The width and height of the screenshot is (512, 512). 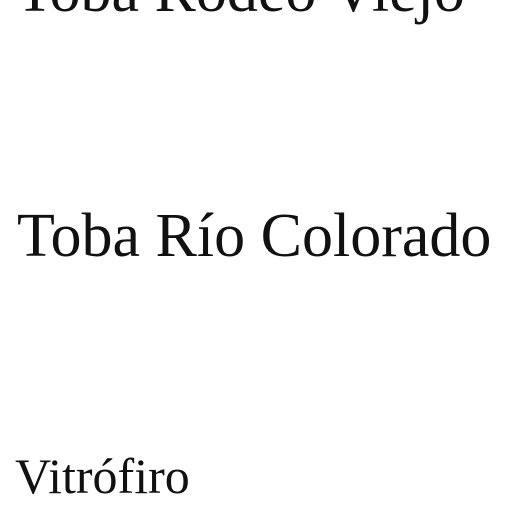 What do you see at coordinates (102, 476) in the screenshot?
I see `label-vitrofiro: Vitrófiro` at bounding box center [102, 476].